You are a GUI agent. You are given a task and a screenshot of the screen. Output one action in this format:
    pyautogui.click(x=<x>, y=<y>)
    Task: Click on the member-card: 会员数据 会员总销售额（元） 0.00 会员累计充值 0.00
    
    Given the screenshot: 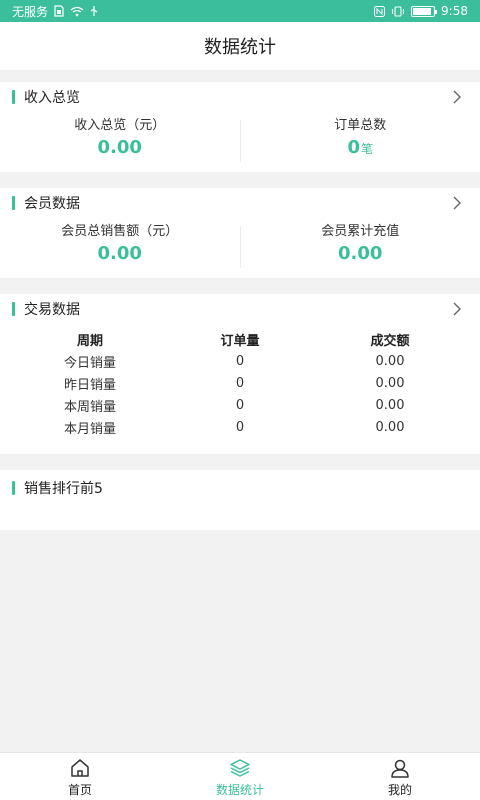 What is the action you would take?
    pyautogui.click(x=240, y=233)
    